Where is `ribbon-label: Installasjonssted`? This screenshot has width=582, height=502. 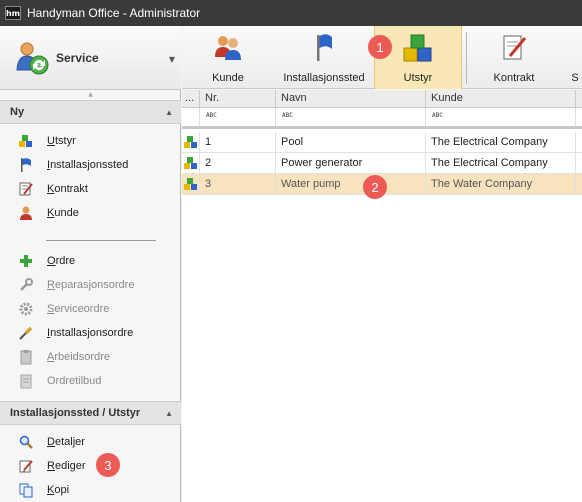
ribbon-label: Installasjonssted is located at coordinates (324, 78).